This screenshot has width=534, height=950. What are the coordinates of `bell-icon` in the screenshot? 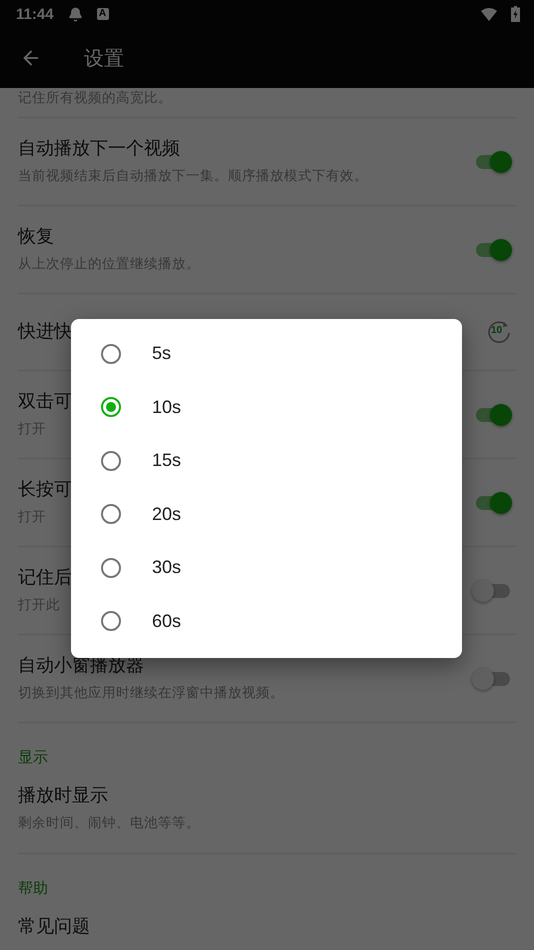 It's located at (75, 14).